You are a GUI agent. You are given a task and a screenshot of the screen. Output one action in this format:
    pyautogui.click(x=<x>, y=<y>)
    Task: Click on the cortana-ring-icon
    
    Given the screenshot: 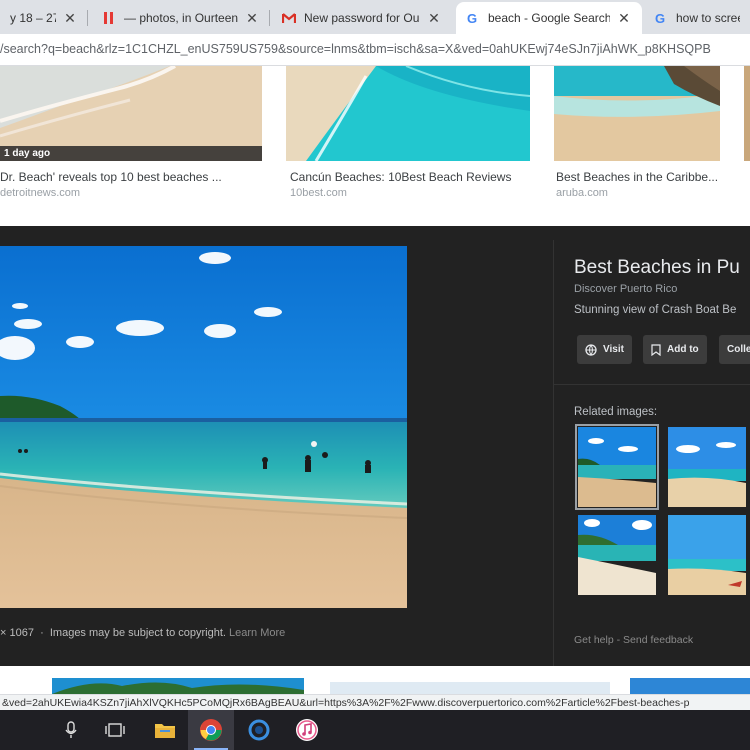 What is the action you would take?
    pyautogui.click(x=259, y=730)
    